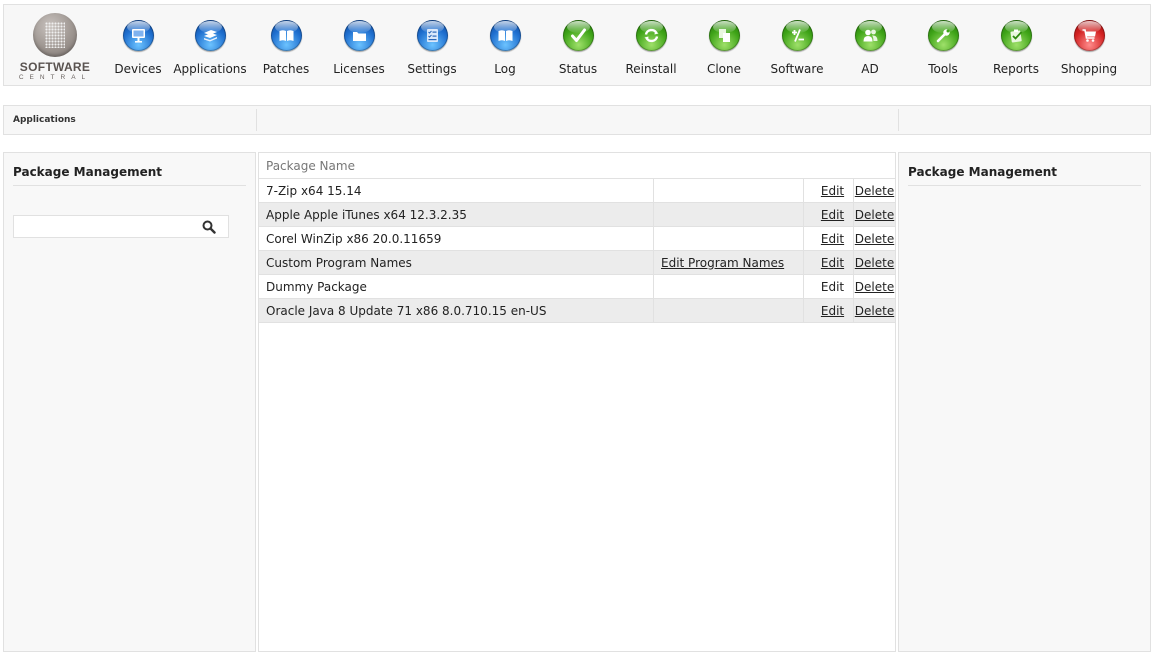 The height and width of the screenshot is (657, 1158). What do you see at coordinates (359, 35) in the screenshot?
I see `folder-icon` at bounding box center [359, 35].